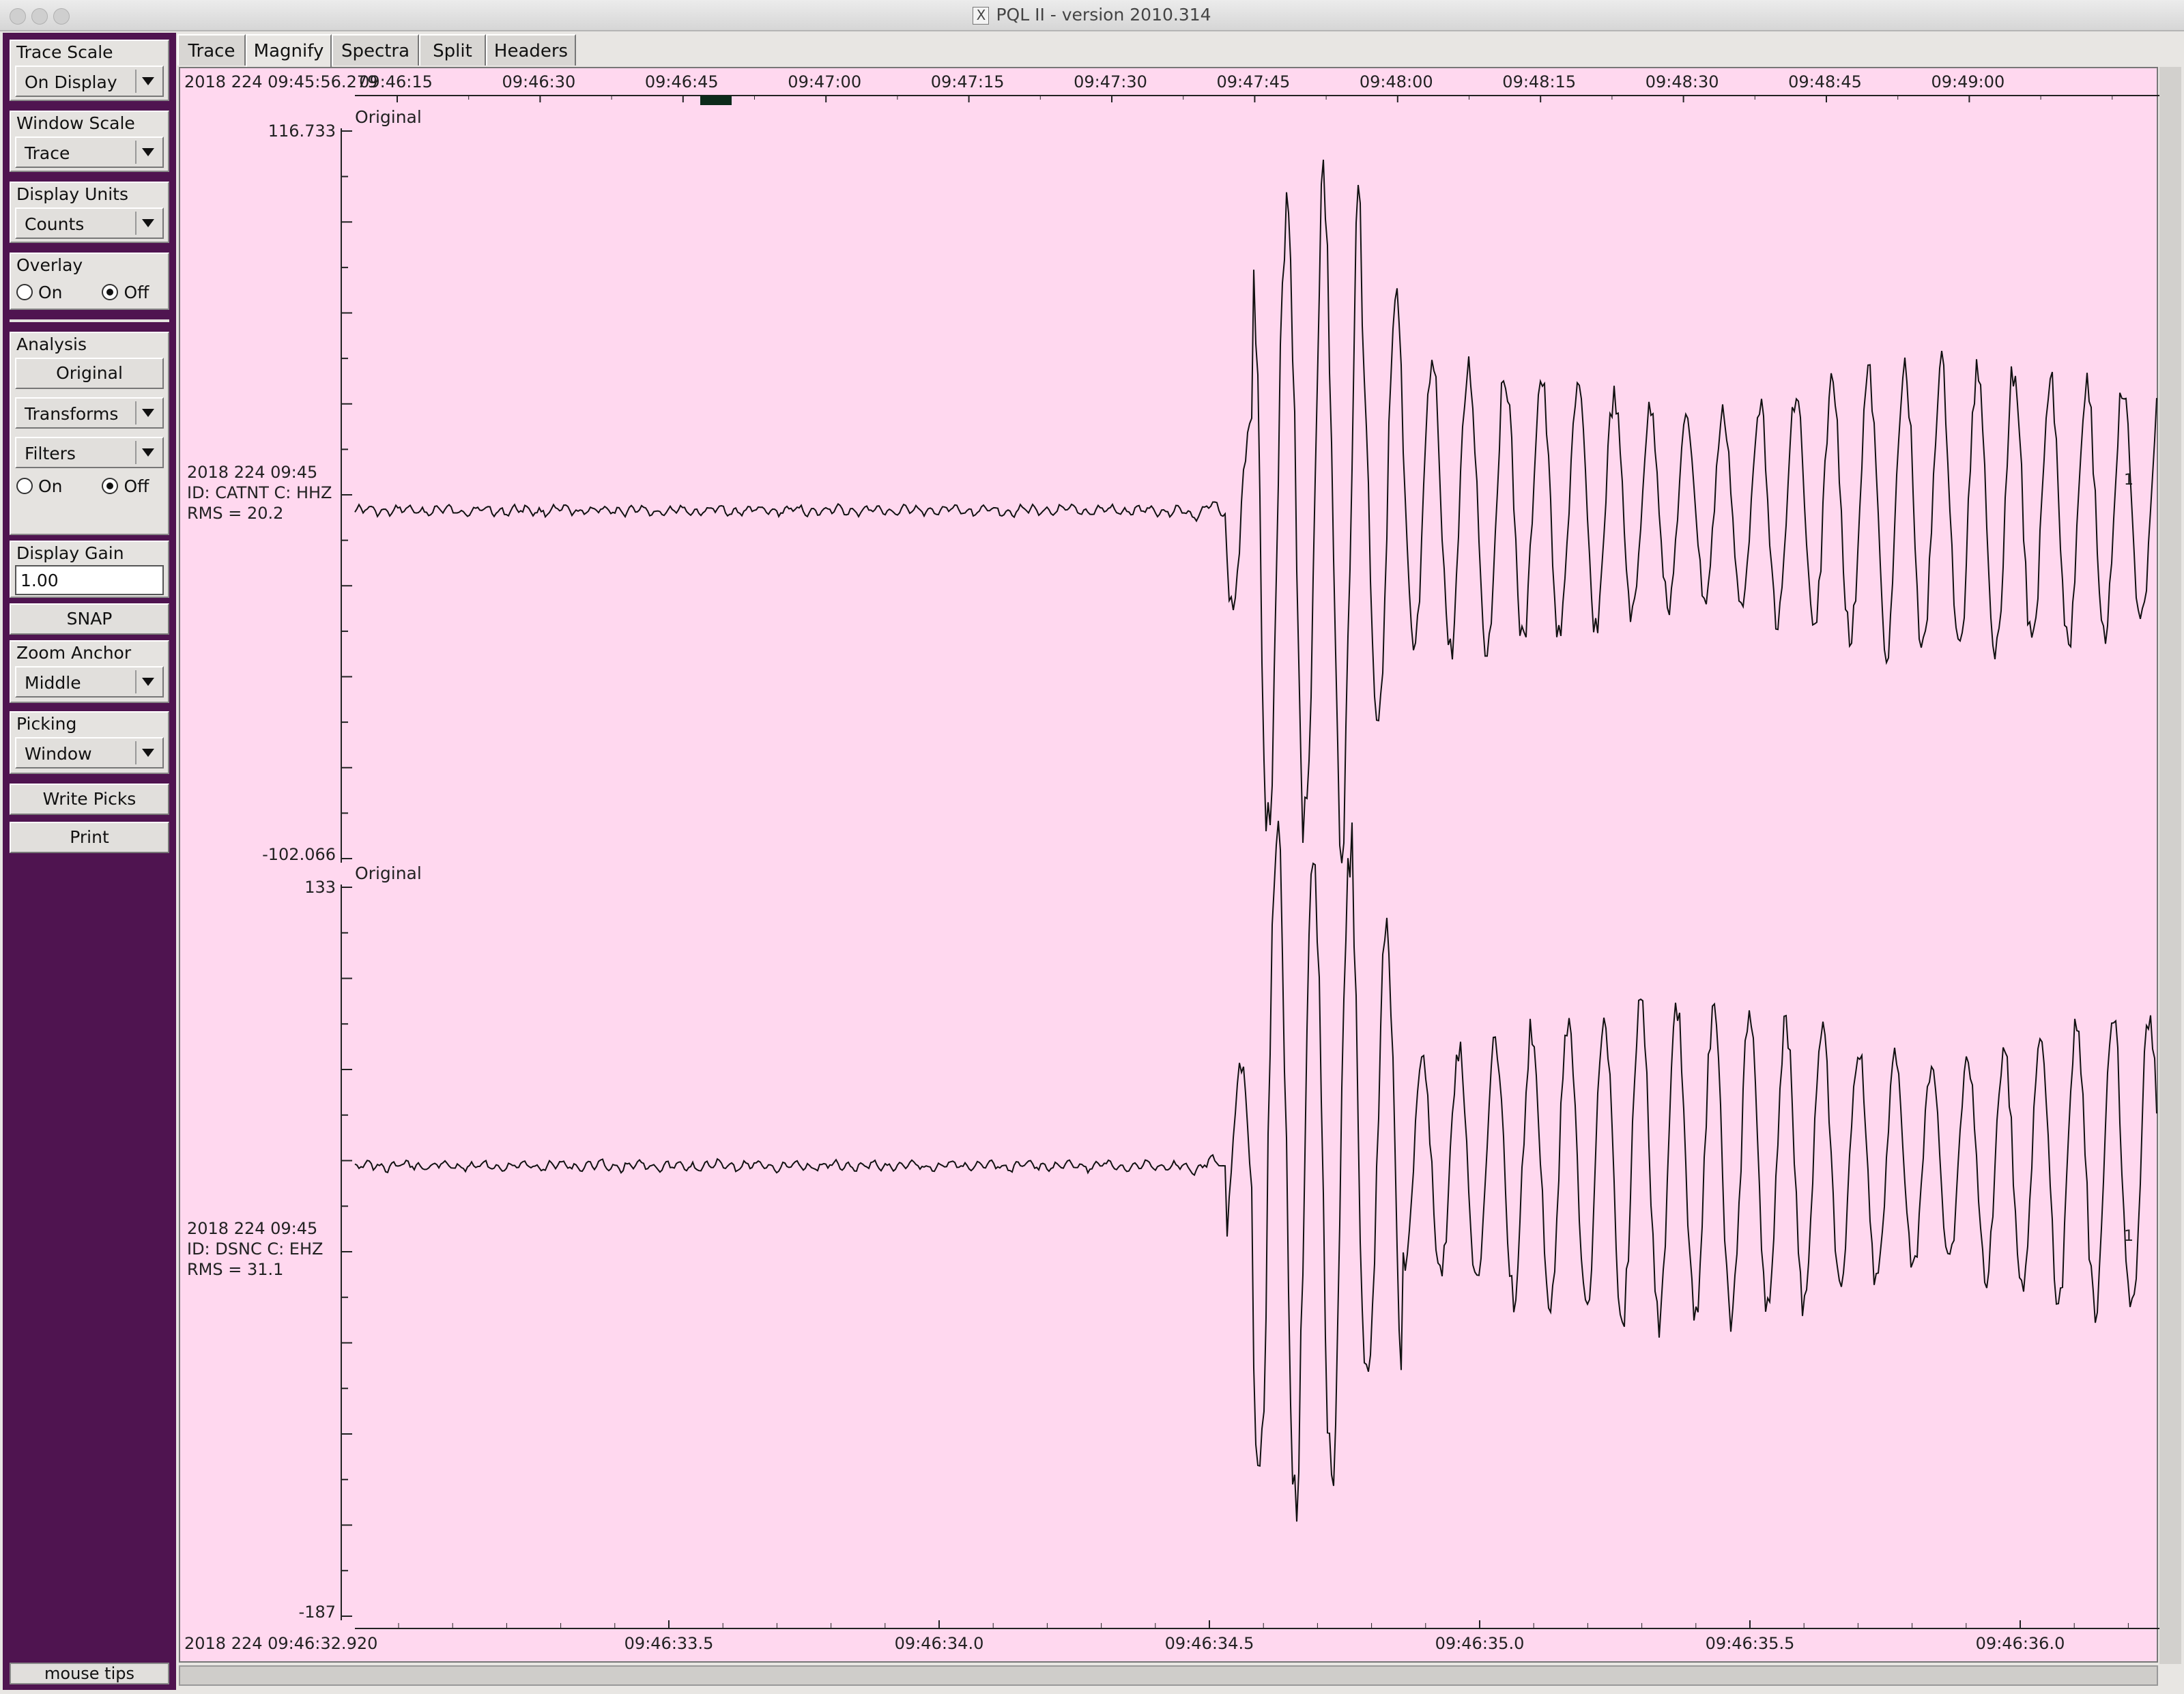 The height and width of the screenshot is (1694, 2184). What do you see at coordinates (346, 494) in the screenshot?
I see `trace-1-y-ticks` at bounding box center [346, 494].